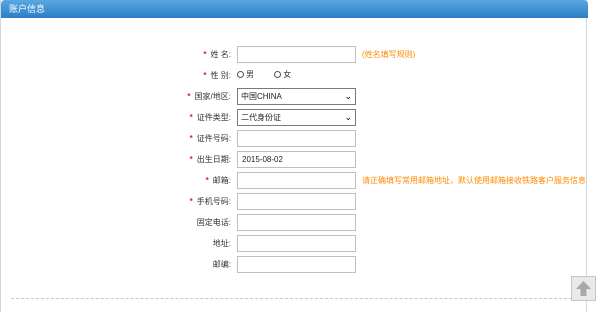 The width and height of the screenshot is (600, 312). What do you see at coordinates (240, 74) in the screenshot?
I see `gender-male-radio` at bounding box center [240, 74].